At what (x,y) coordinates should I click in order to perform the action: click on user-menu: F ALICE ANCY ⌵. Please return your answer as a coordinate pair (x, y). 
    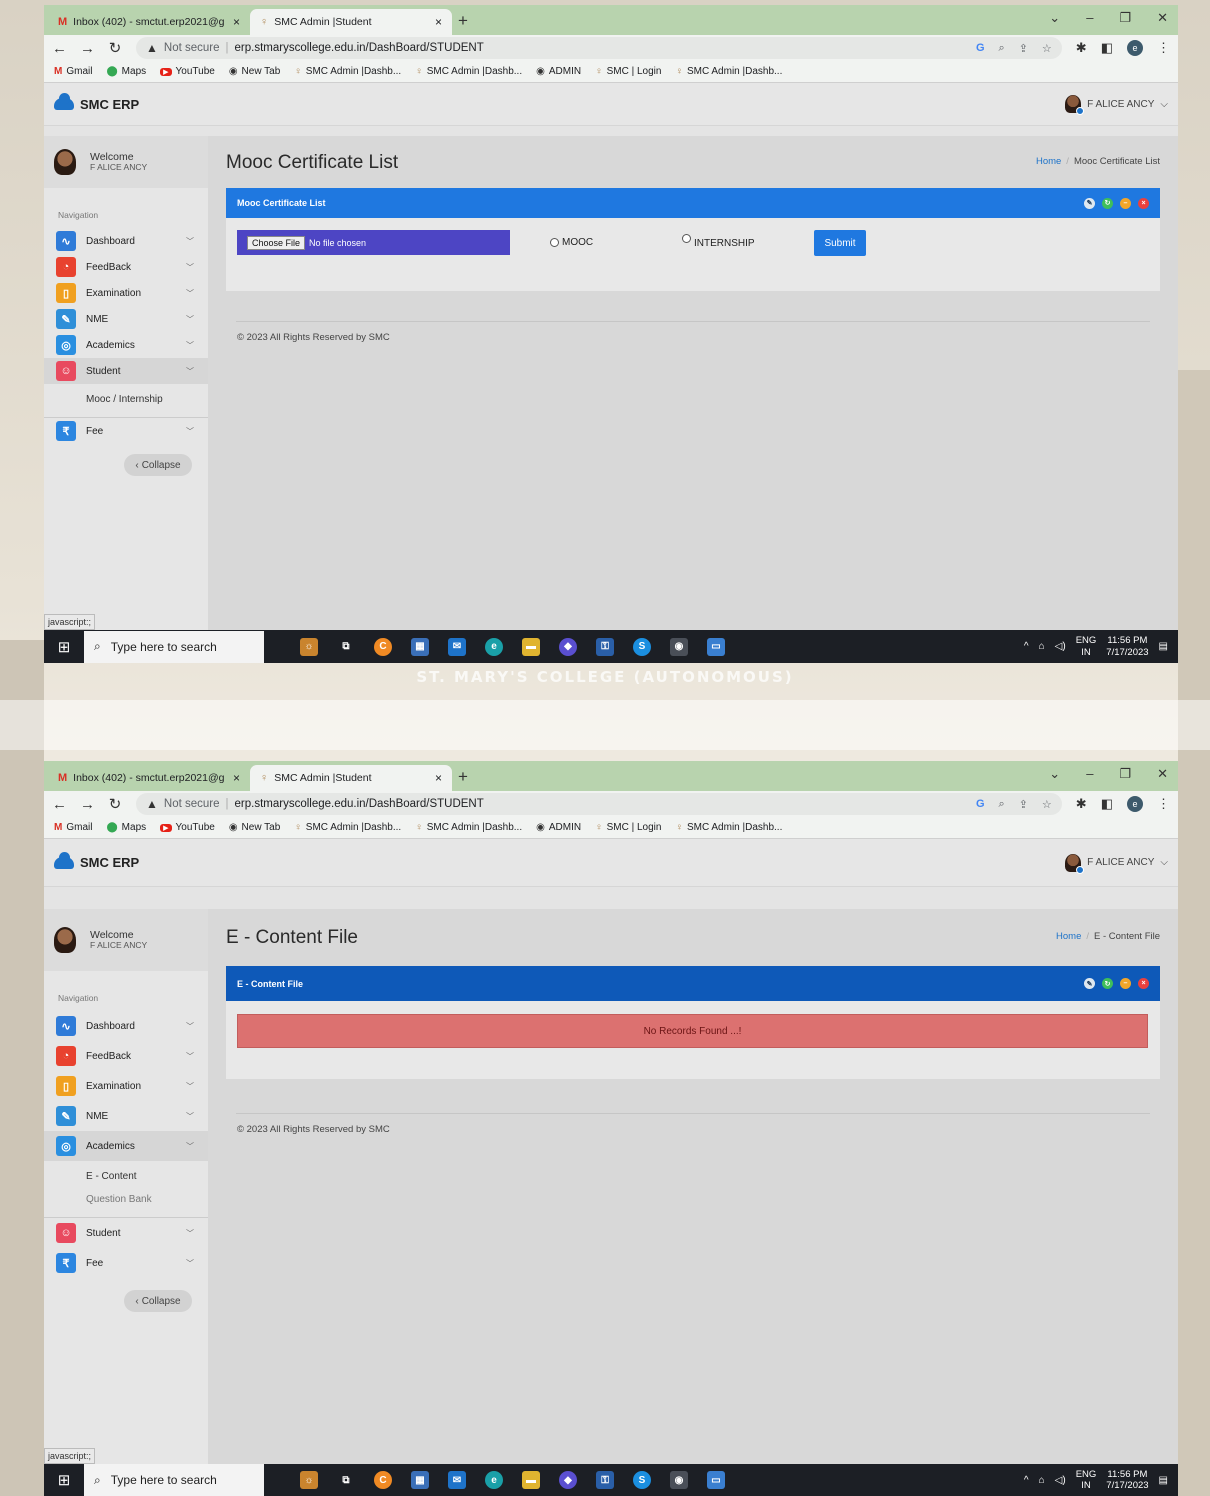
    Looking at the image, I should click on (1116, 105).